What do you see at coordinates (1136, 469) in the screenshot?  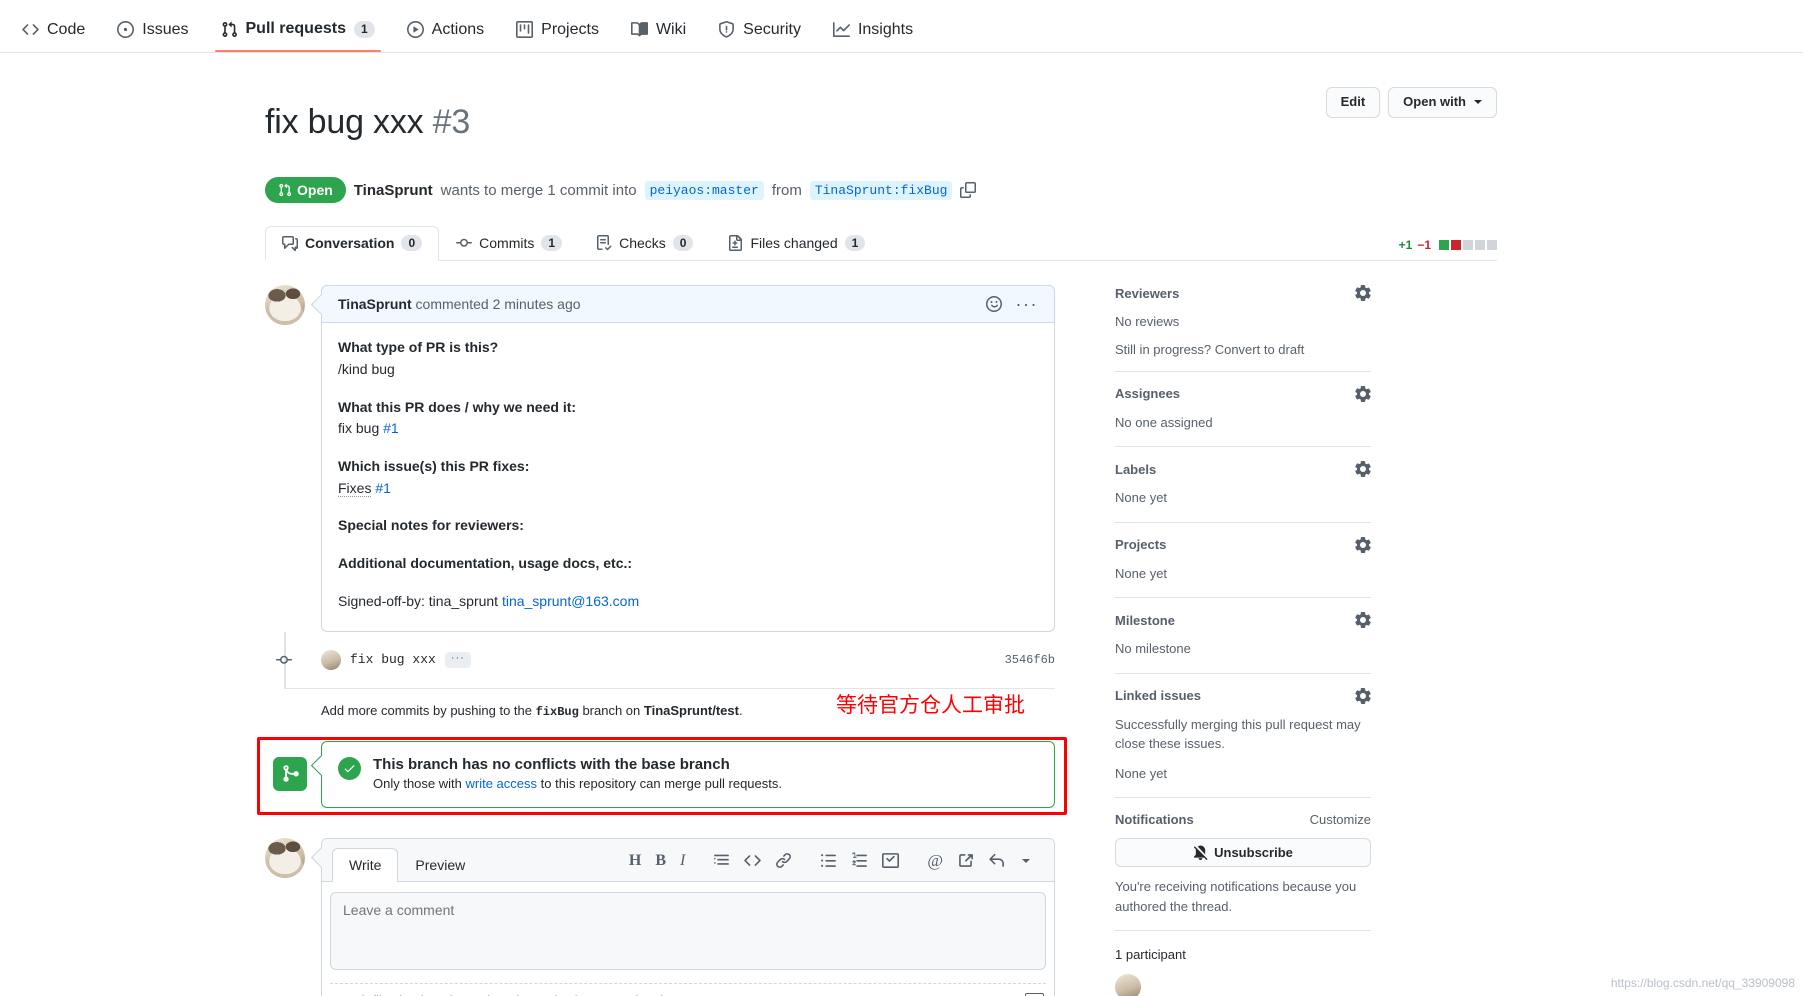 I see `sidebar-labels-title: Labels` at bounding box center [1136, 469].